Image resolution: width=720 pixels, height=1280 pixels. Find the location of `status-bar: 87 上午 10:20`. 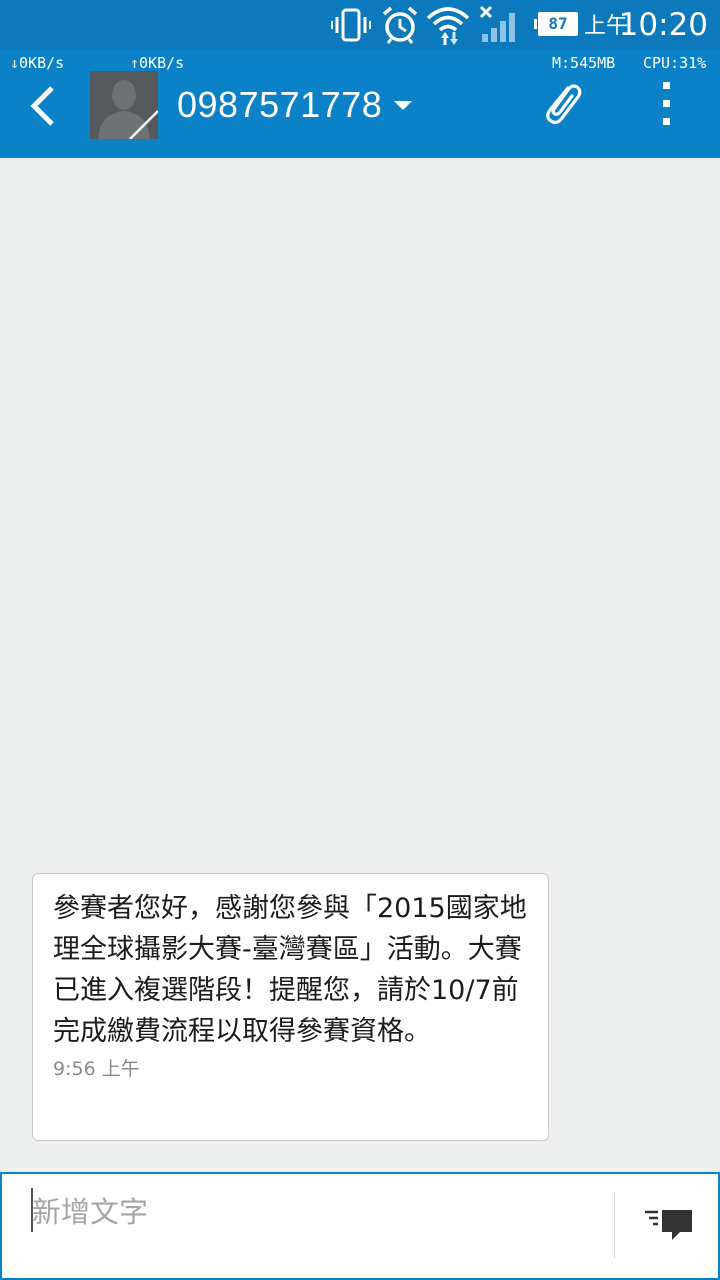

status-bar: 87 上午 10:20 is located at coordinates (360, 25).